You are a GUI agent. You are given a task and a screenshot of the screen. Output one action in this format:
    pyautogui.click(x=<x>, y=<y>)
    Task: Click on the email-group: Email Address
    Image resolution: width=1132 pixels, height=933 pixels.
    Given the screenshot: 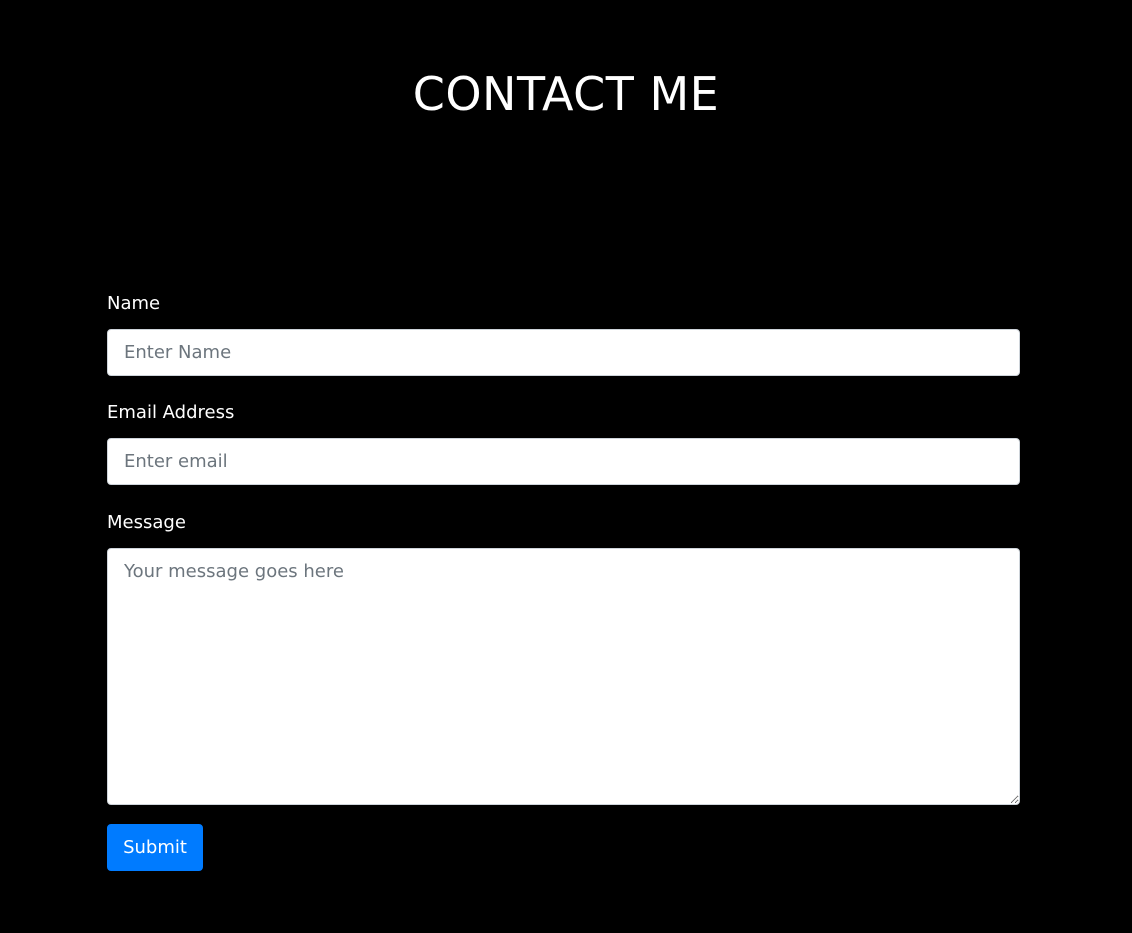 What is the action you would take?
    pyautogui.click(x=563, y=442)
    